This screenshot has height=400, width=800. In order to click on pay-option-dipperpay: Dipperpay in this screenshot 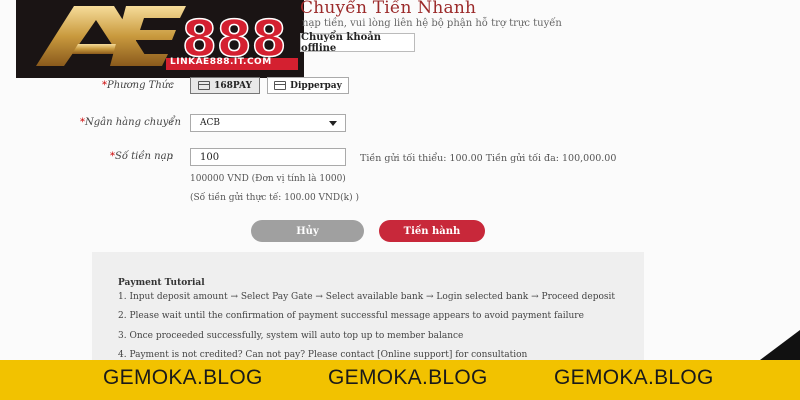, I will do `click(308, 85)`.